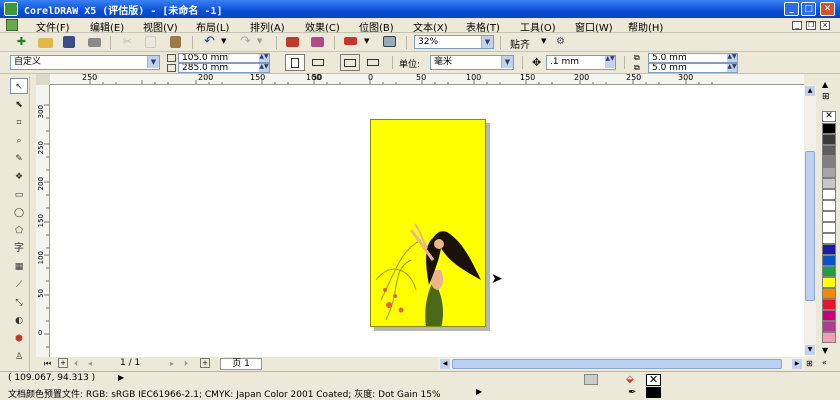  Describe the element at coordinates (43, 221) in the screenshot. I see `vertical-ruler: 300 250 200 150 100 50 0` at that location.